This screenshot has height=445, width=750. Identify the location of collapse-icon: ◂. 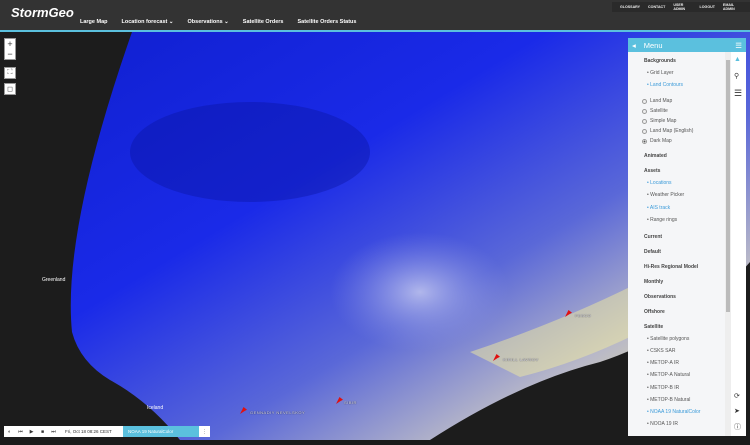
(634, 45).